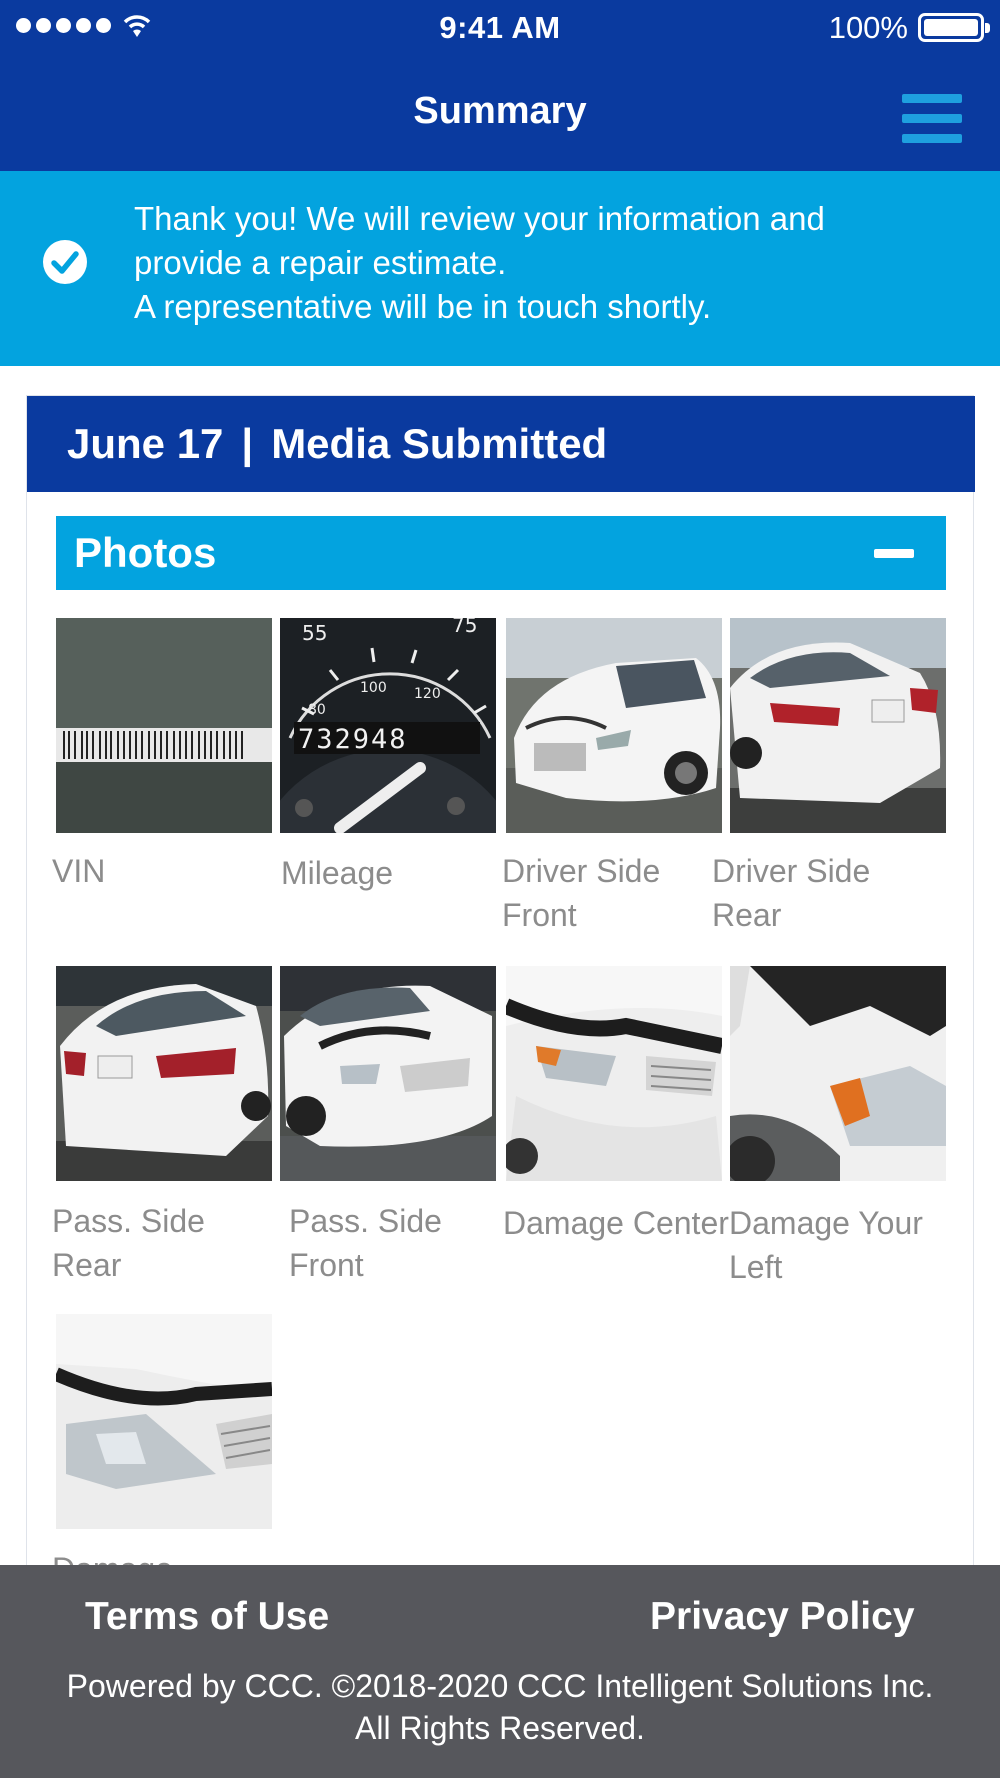 The height and width of the screenshot is (1778, 1000). What do you see at coordinates (164, 1073) in the screenshot?
I see `photo-pass-side-rear` at bounding box center [164, 1073].